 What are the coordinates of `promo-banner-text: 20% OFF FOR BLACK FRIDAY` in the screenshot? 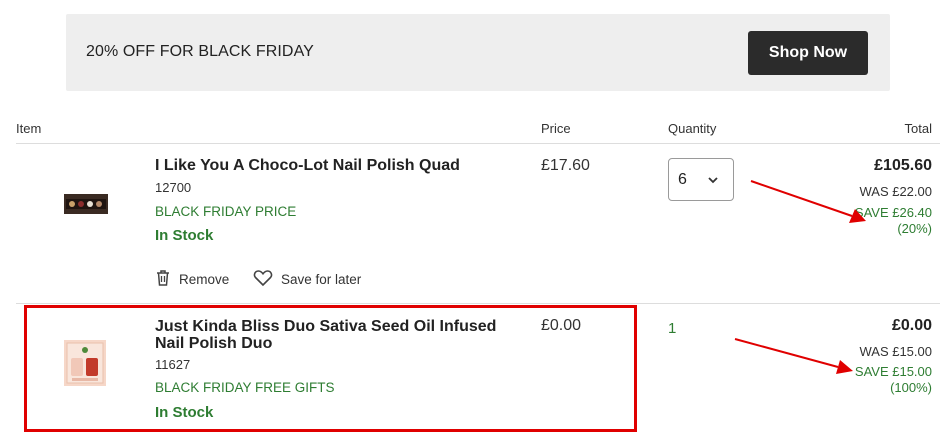 It's located at (200, 51).